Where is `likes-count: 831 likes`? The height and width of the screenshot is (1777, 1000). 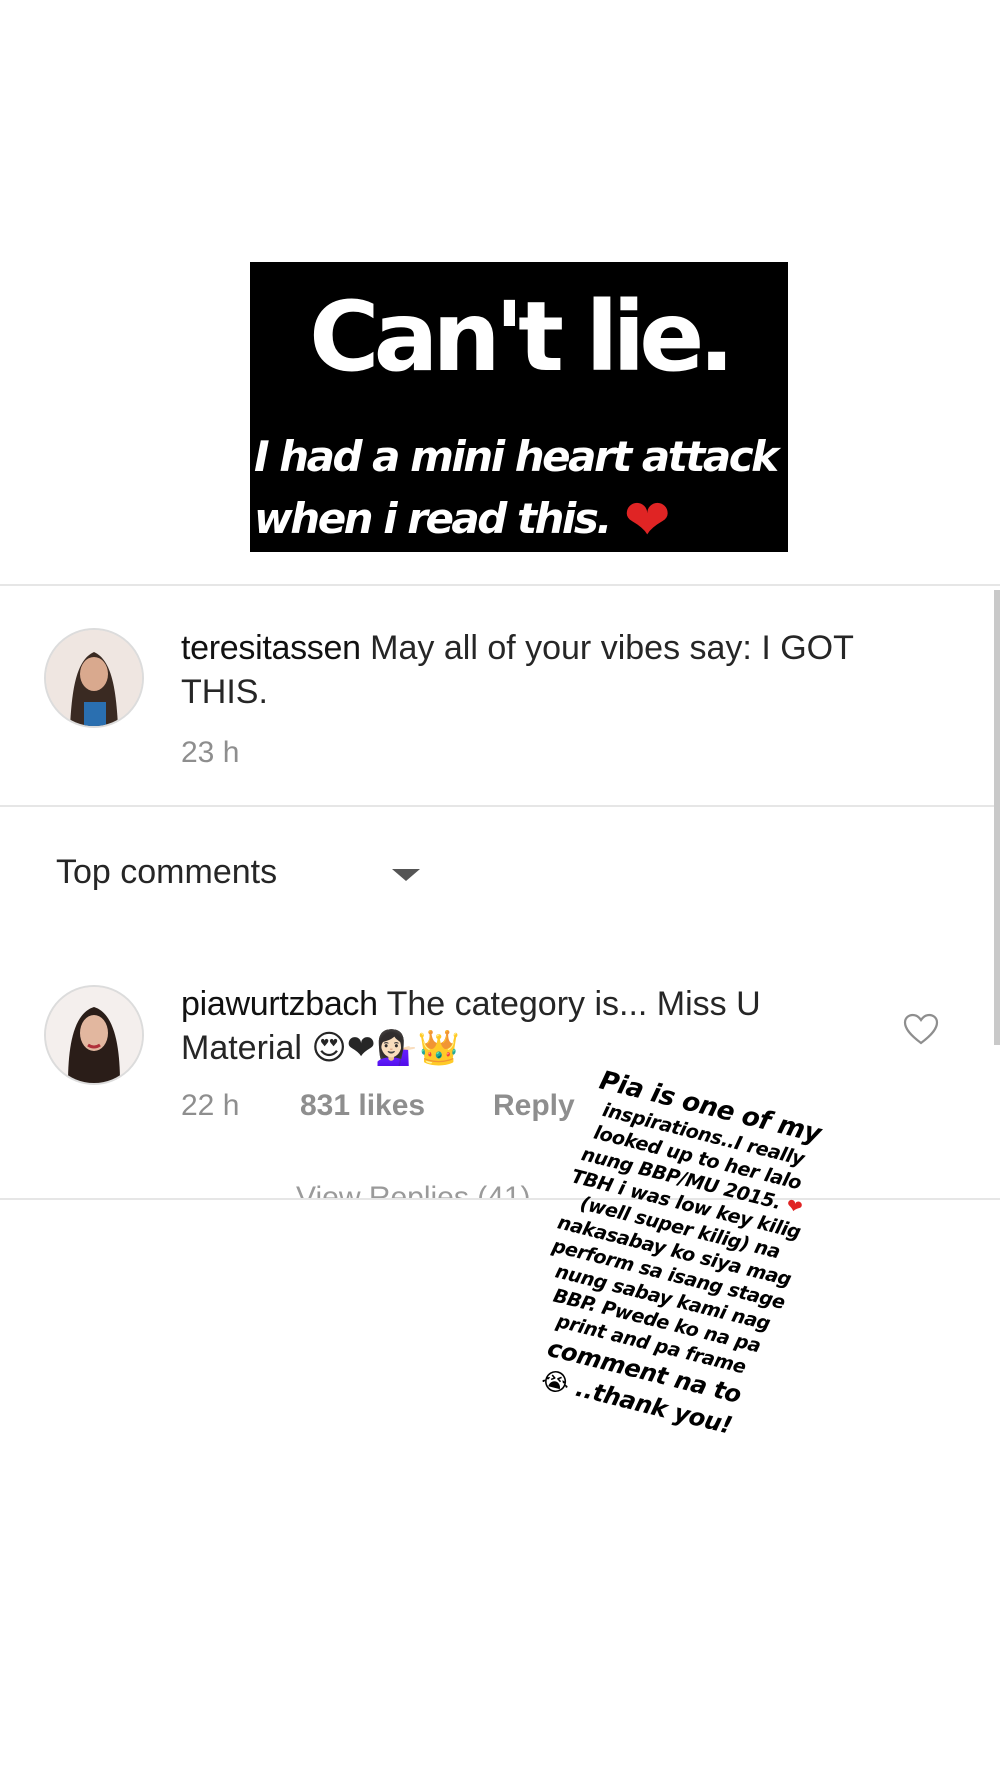 likes-count: 831 likes is located at coordinates (362, 1106).